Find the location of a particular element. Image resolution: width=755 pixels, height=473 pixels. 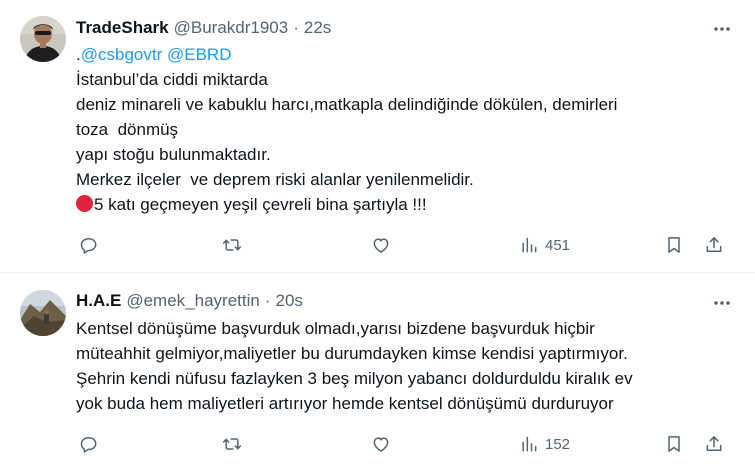

views-button: 451 is located at coordinates (544, 245).